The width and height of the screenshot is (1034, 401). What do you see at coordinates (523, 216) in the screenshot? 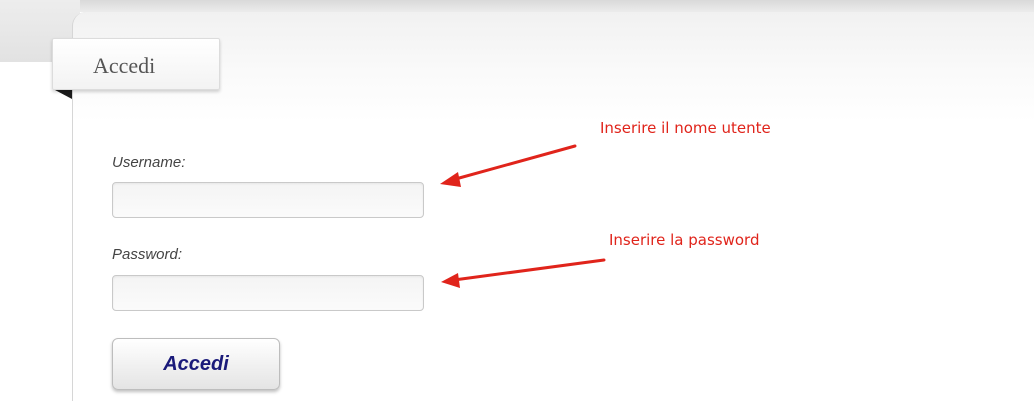
I see `annotation-arrows` at bounding box center [523, 216].